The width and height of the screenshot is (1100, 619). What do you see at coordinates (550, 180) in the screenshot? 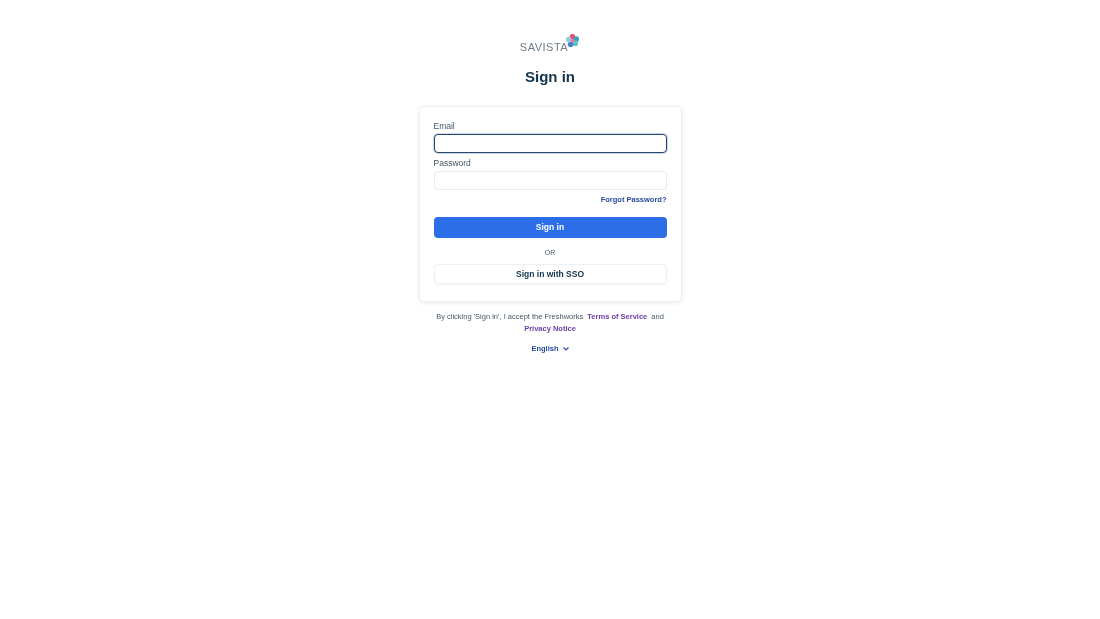
I see `password-field` at bounding box center [550, 180].